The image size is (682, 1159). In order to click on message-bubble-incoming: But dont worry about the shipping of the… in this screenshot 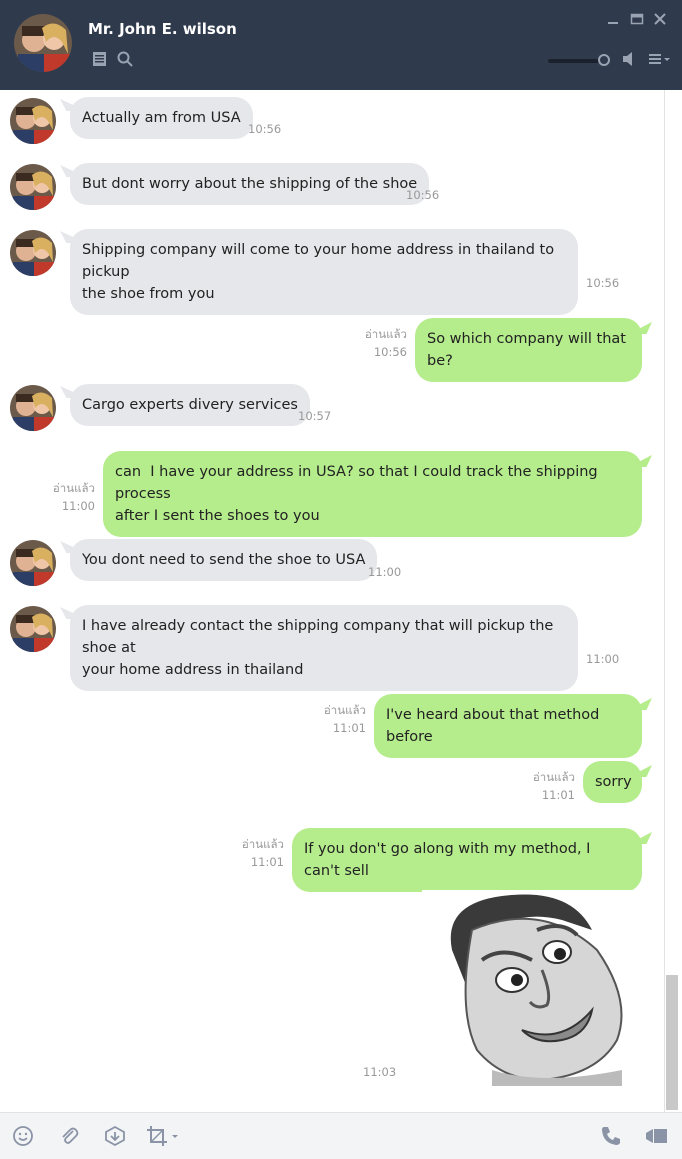, I will do `click(250, 184)`.